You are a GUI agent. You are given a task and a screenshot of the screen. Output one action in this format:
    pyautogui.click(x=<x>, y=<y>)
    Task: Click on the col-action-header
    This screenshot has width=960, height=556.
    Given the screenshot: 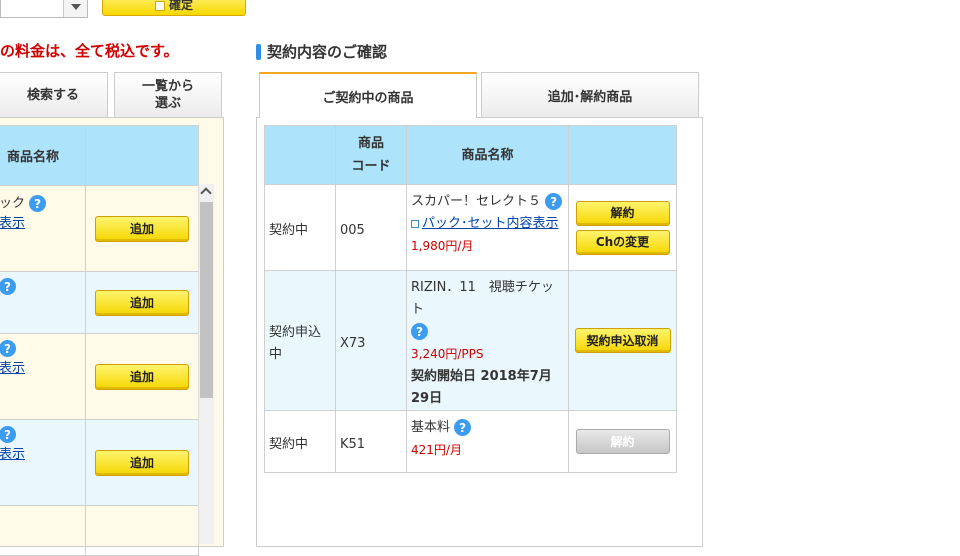 What is the action you would take?
    pyautogui.click(x=622, y=155)
    